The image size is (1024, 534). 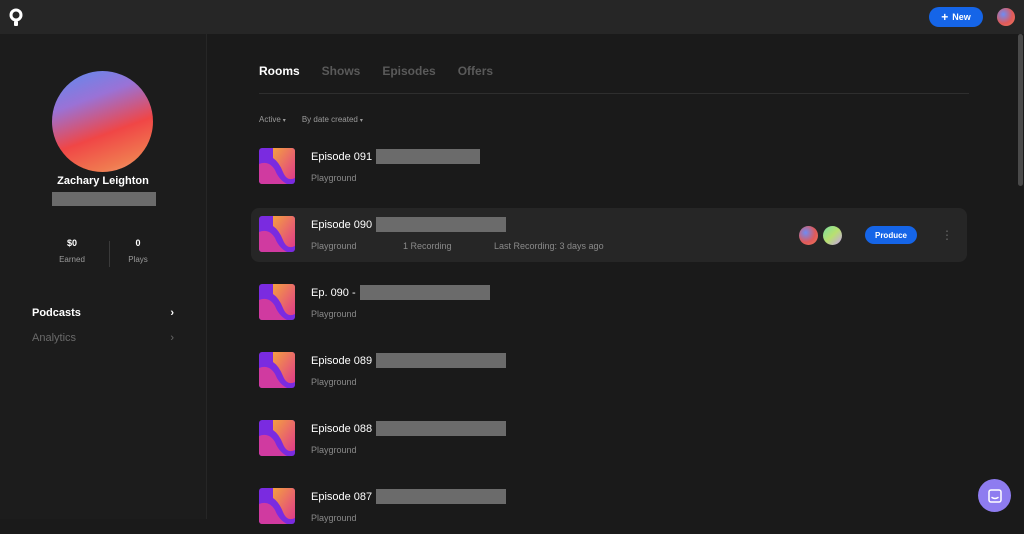 What do you see at coordinates (408, 71) in the screenshot?
I see `tab-episodes: Episodes` at bounding box center [408, 71].